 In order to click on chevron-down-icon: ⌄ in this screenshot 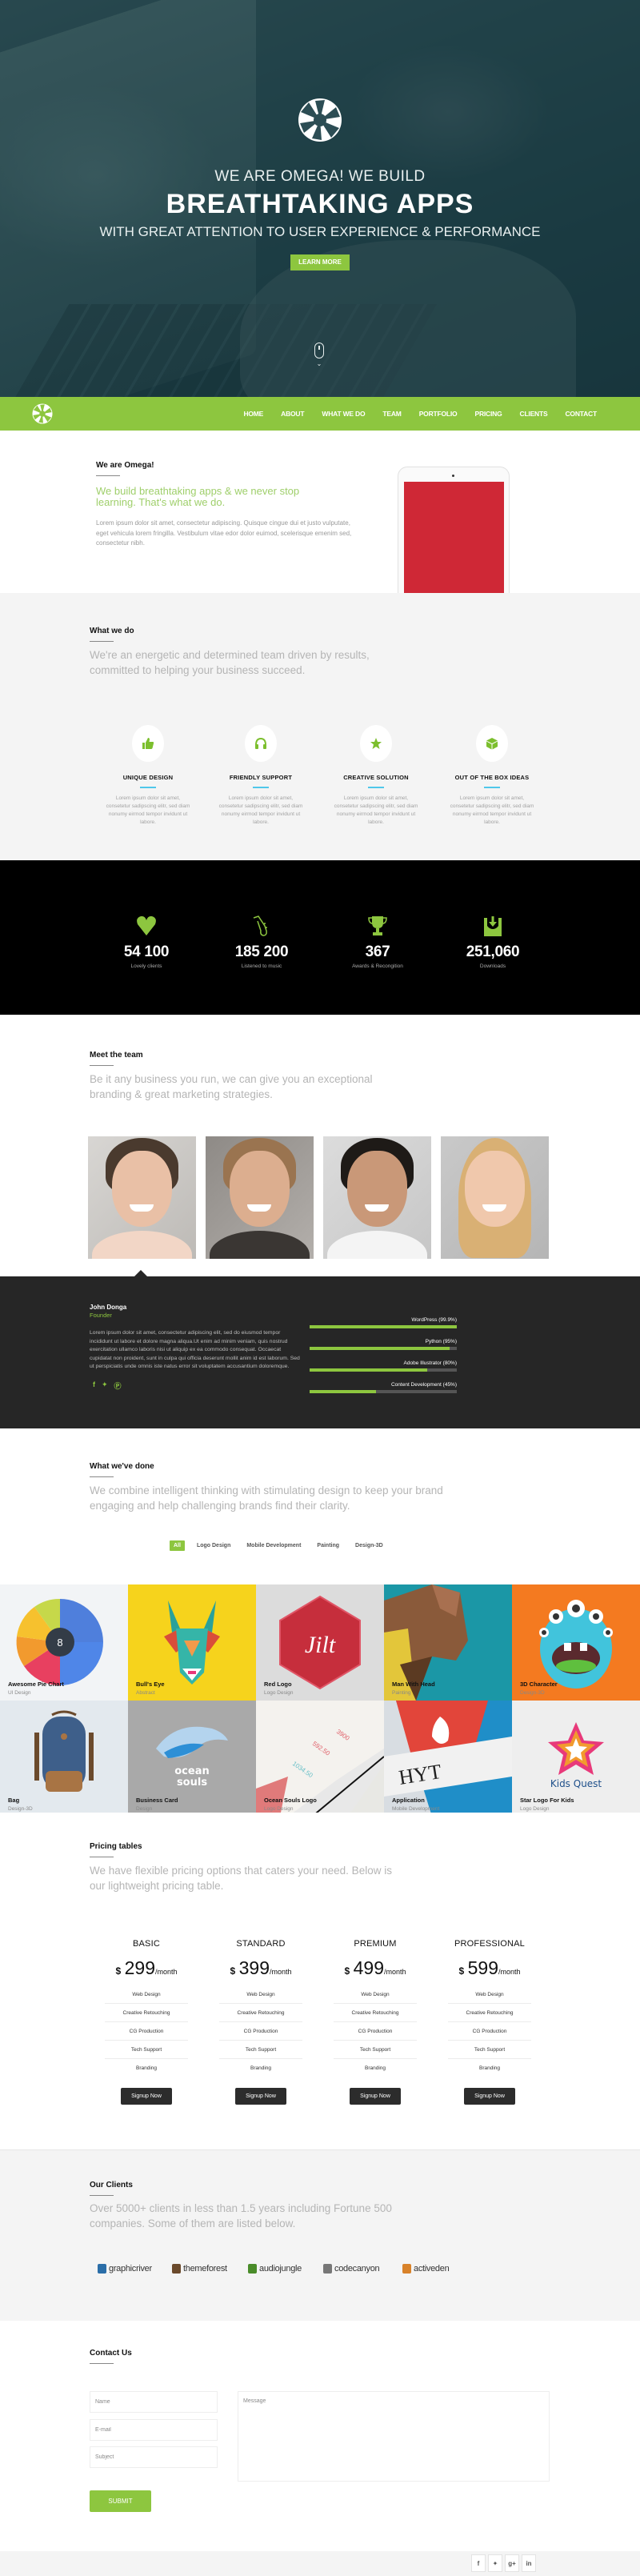, I will do `click(319, 363)`.